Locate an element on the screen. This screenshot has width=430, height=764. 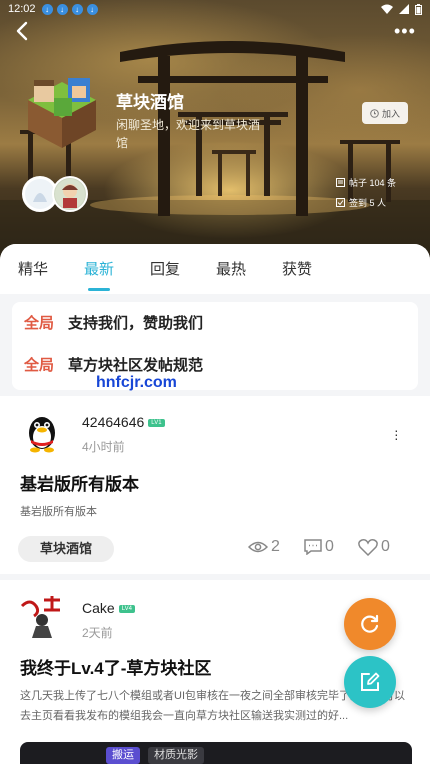
pinned-title: 草方块社区发帖规范 is located at coordinates (136, 365).